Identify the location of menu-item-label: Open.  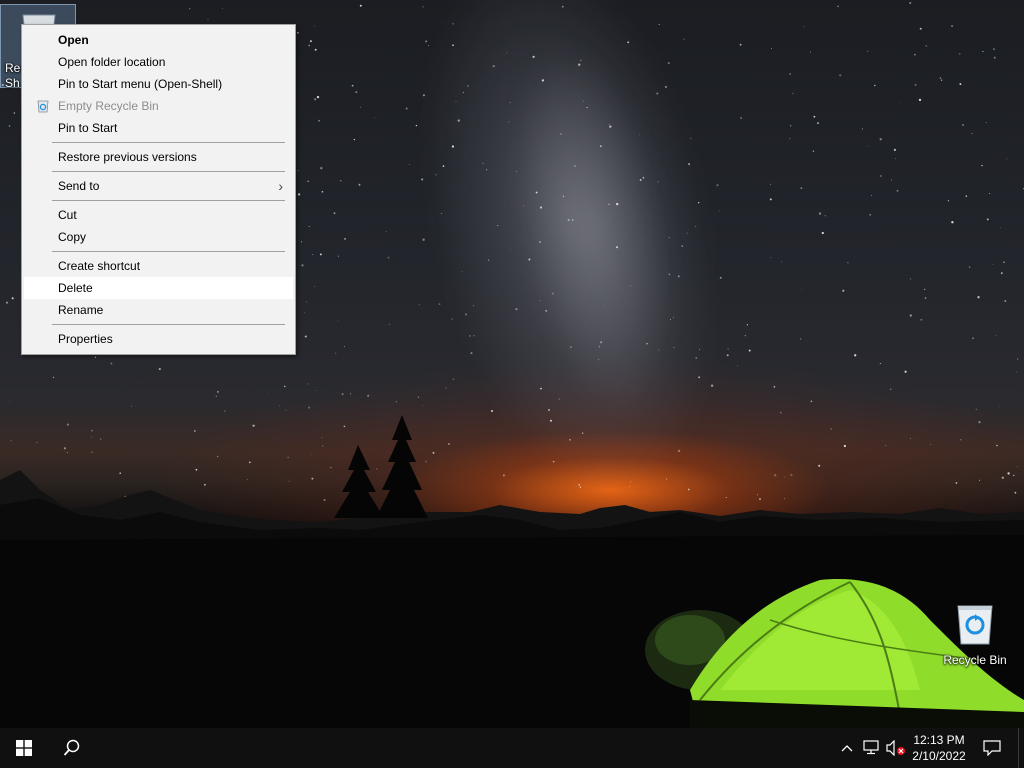
(73, 40).